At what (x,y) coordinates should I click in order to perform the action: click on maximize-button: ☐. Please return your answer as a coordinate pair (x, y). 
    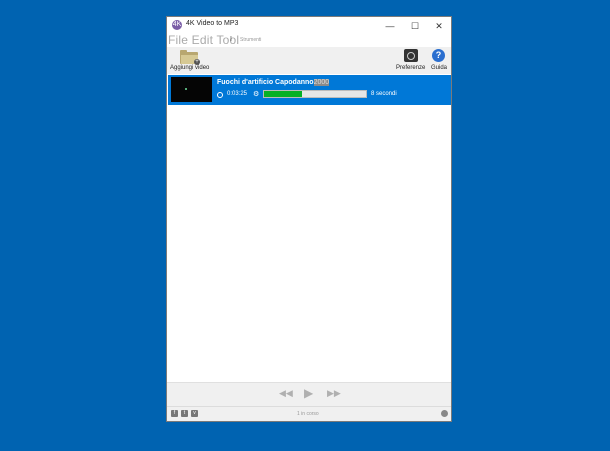
    Looking at the image, I should click on (415, 26).